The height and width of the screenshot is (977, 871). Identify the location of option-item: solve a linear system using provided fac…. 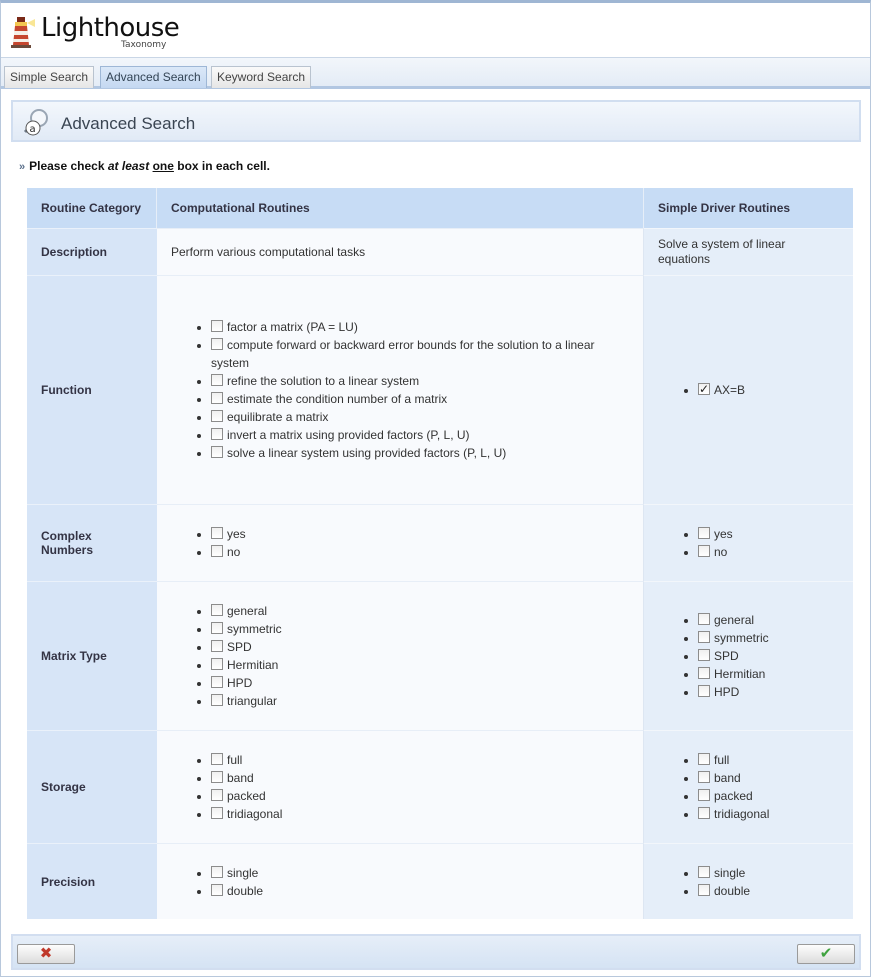
(420, 453).